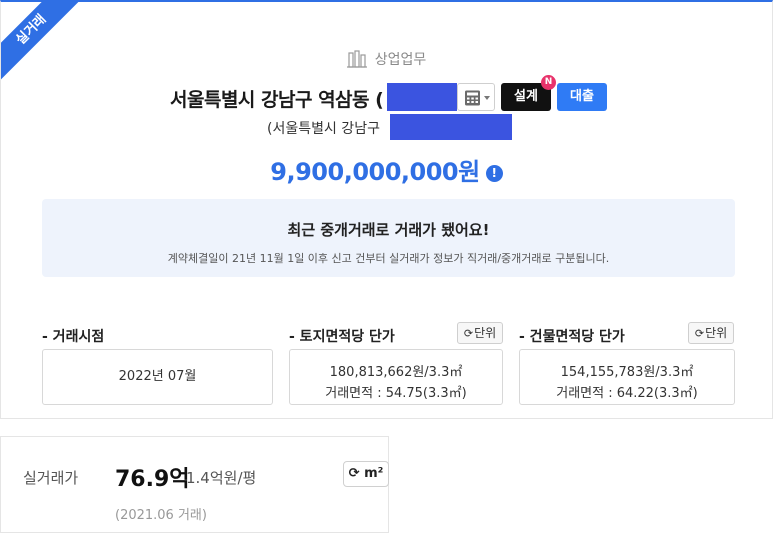 This screenshot has height=533, width=773. I want to click on calculator-icon, so click(472, 98).